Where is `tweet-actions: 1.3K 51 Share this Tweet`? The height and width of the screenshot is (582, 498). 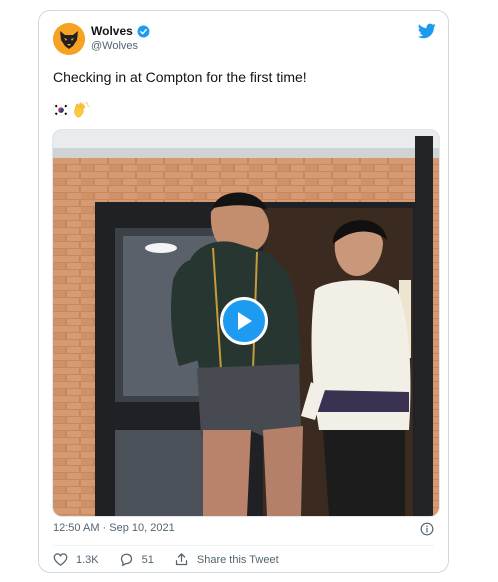 tweet-actions: 1.3K 51 Share this Tweet is located at coordinates (176, 559).